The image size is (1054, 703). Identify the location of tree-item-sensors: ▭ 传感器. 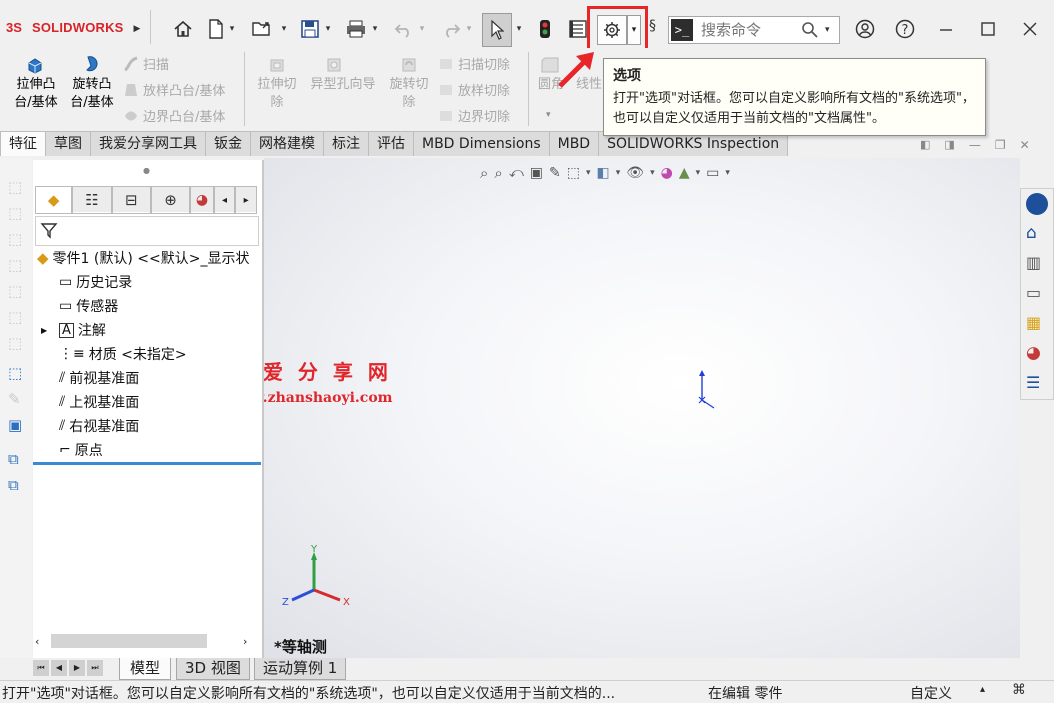
(88, 306).